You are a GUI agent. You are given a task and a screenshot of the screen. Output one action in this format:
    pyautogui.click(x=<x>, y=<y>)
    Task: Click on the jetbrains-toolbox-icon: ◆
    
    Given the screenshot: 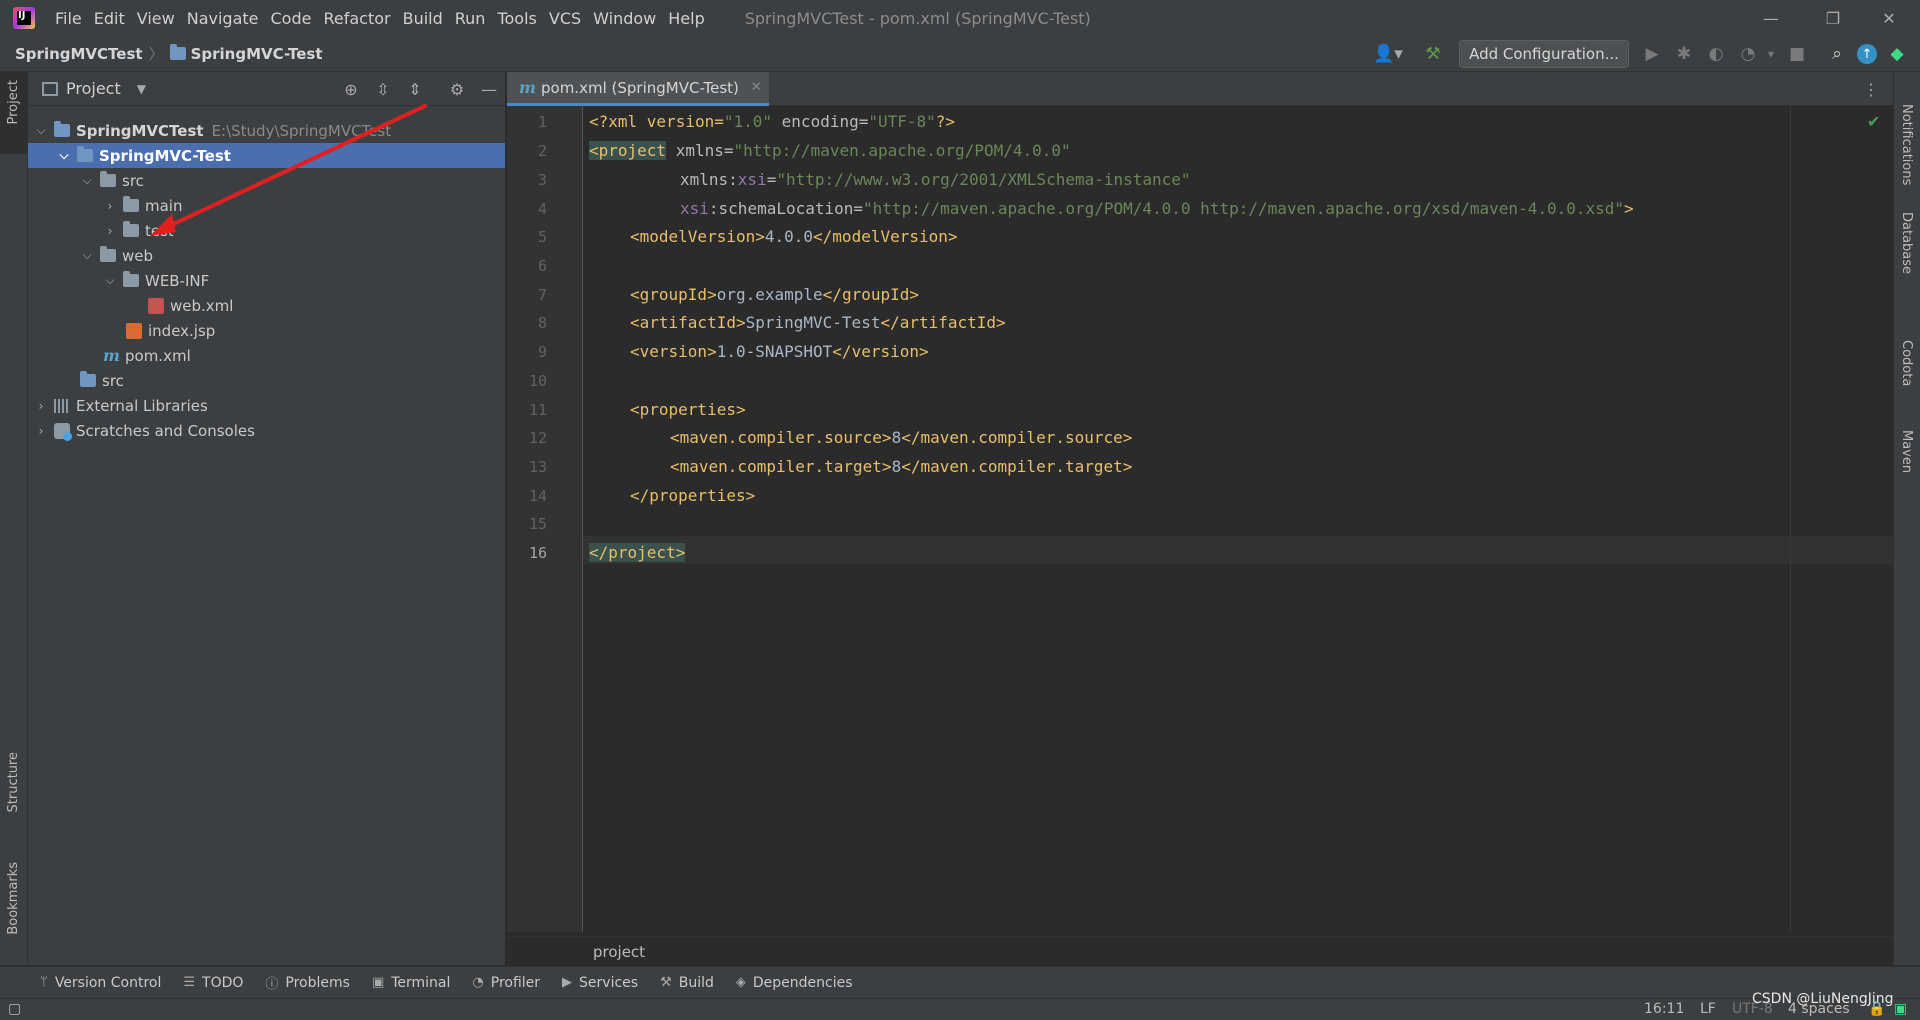 What is the action you would take?
    pyautogui.click(x=1897, y=54)
    